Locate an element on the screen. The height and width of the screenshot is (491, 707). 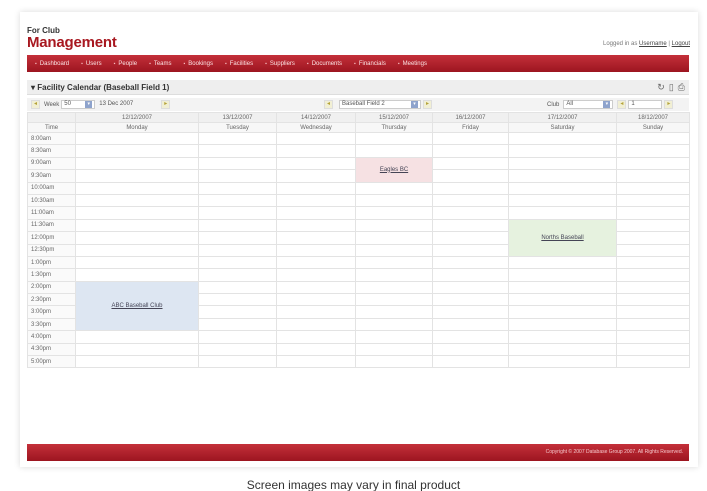
refresh-icon: ↻ is located at coordinates (661, 87).